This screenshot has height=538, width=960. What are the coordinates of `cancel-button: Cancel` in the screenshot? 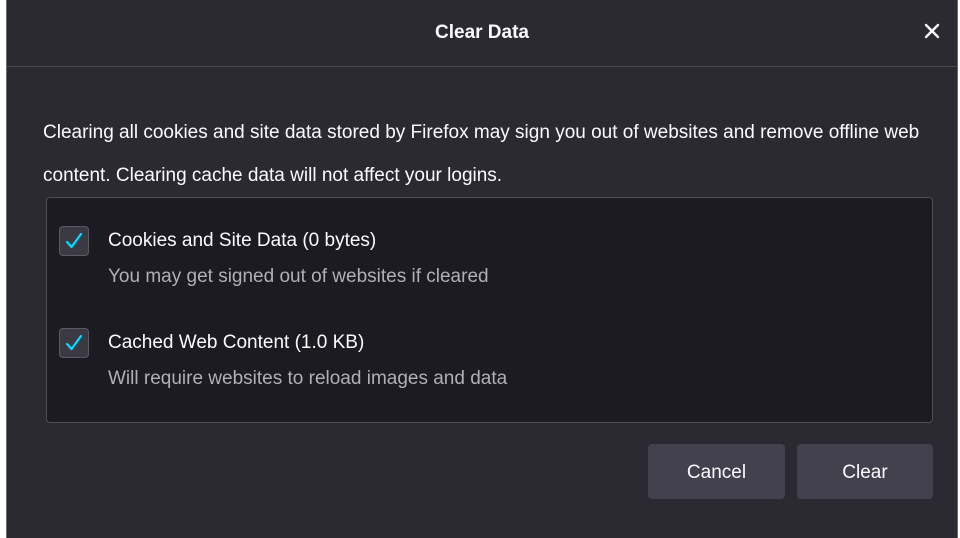 It's located at (716, 471).